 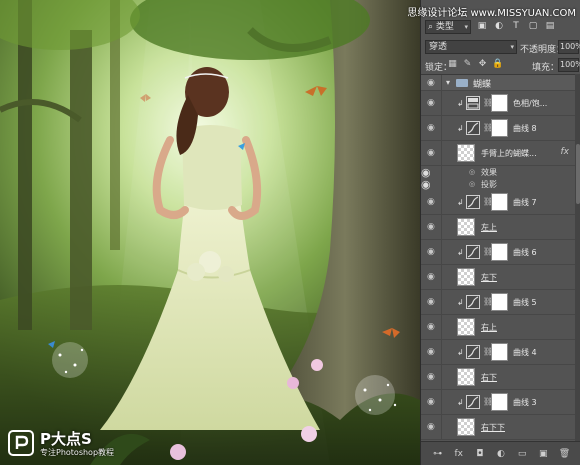 I want to click on adjustment-layer-row: ◉ ↲ ⛓ 曲线 6, so click(x=498, y=252).